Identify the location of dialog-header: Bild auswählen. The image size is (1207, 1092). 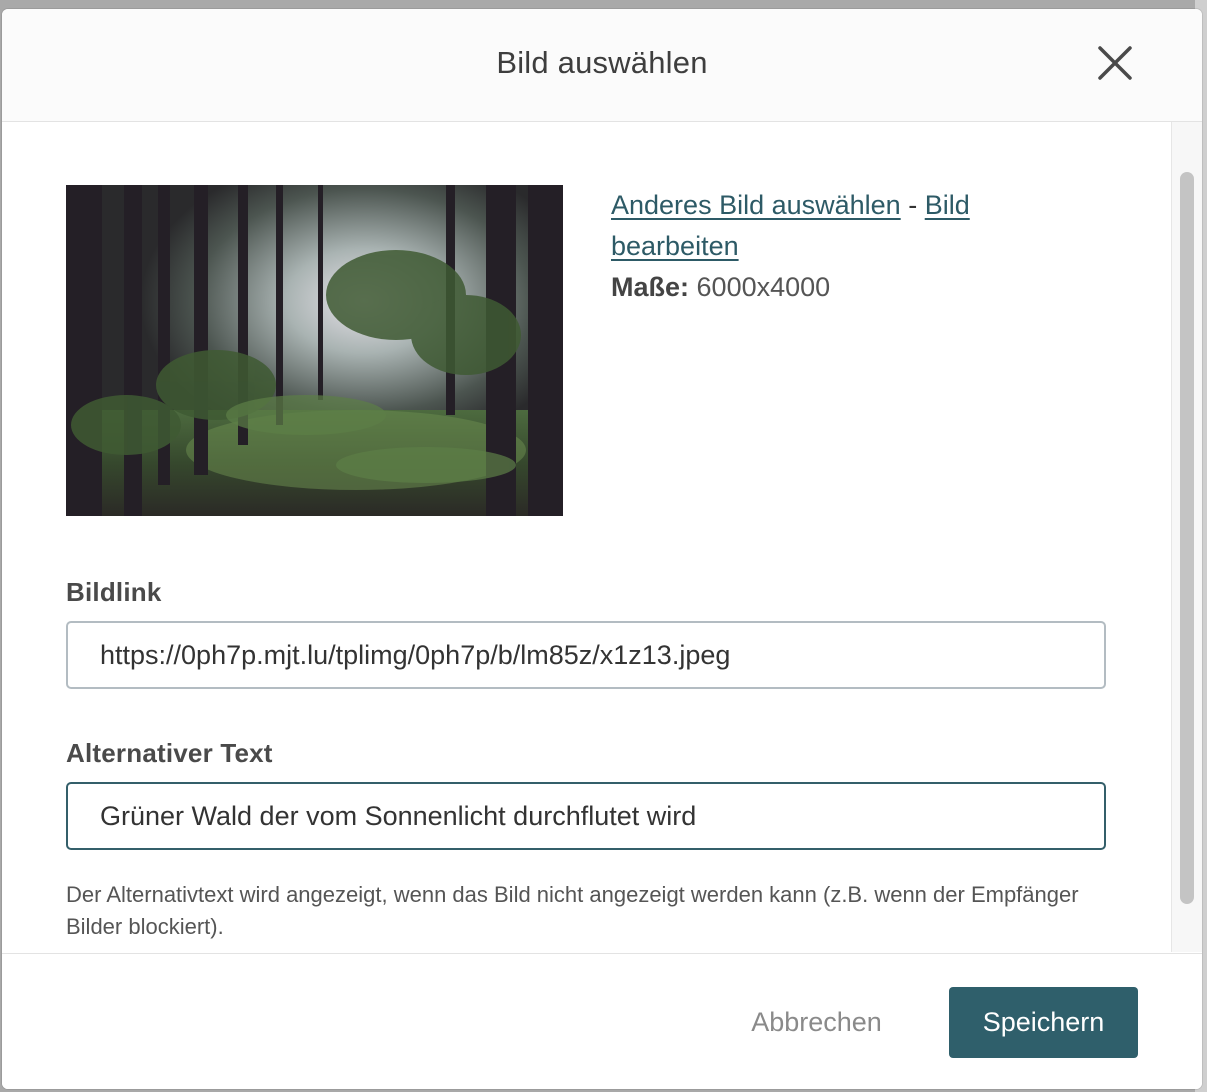
(602, 65).